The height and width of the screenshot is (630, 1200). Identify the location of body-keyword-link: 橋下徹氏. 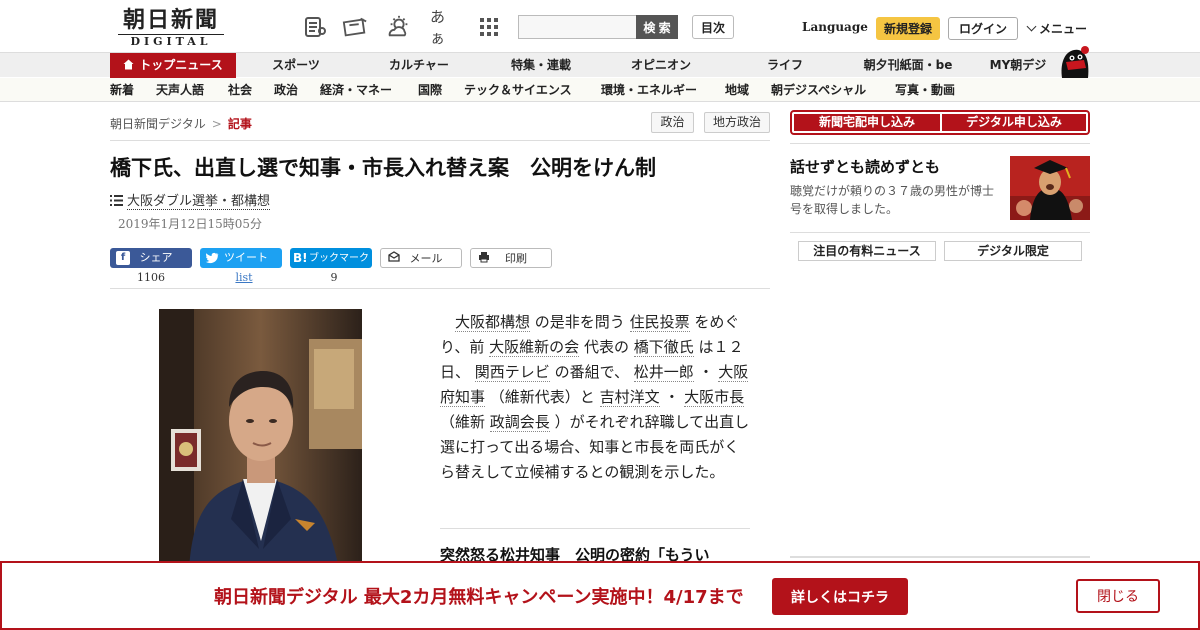
(663, 347).